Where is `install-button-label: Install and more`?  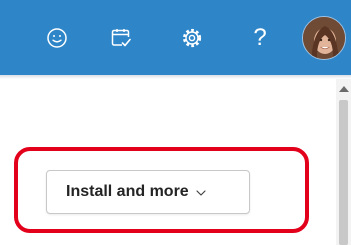 install-button-label: Install and more is located at coordinates (127, 191).